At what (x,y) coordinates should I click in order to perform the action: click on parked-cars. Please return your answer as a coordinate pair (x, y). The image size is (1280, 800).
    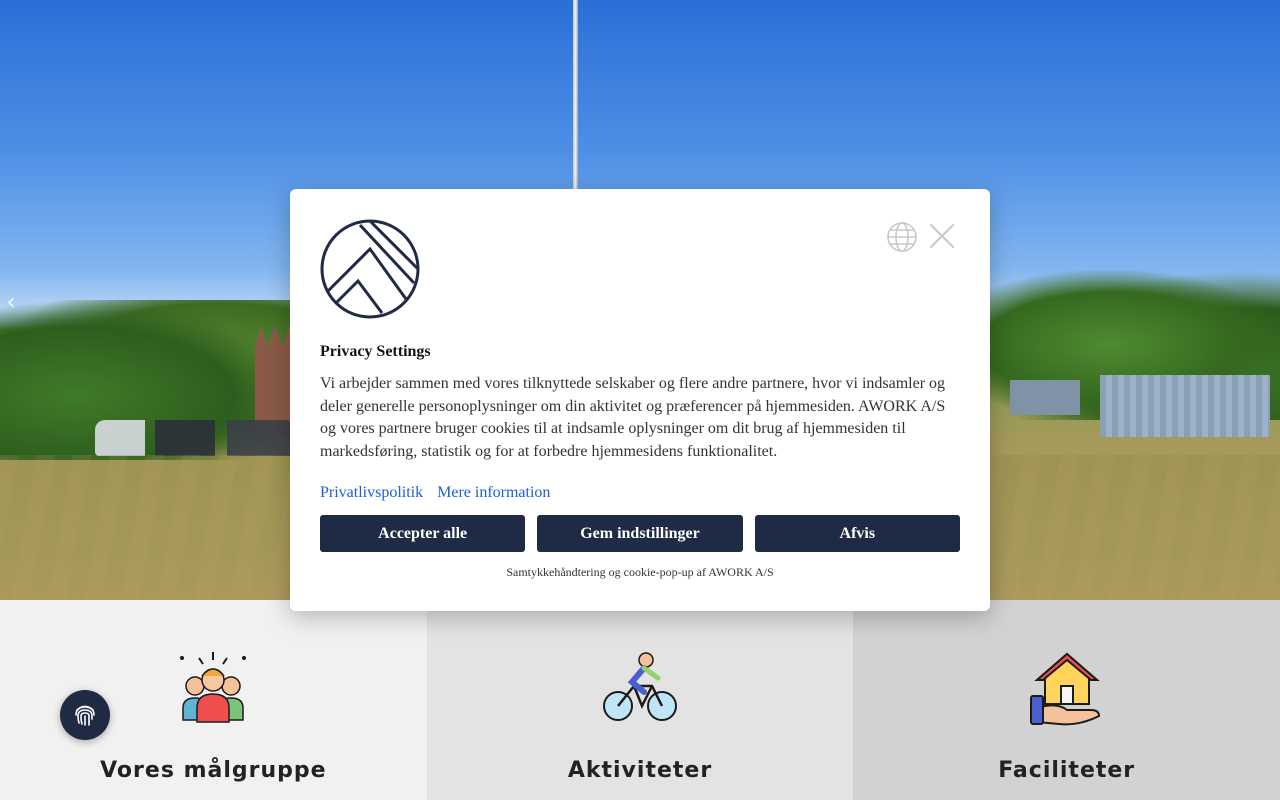
    Looking at the image, I should click on (195, 438).